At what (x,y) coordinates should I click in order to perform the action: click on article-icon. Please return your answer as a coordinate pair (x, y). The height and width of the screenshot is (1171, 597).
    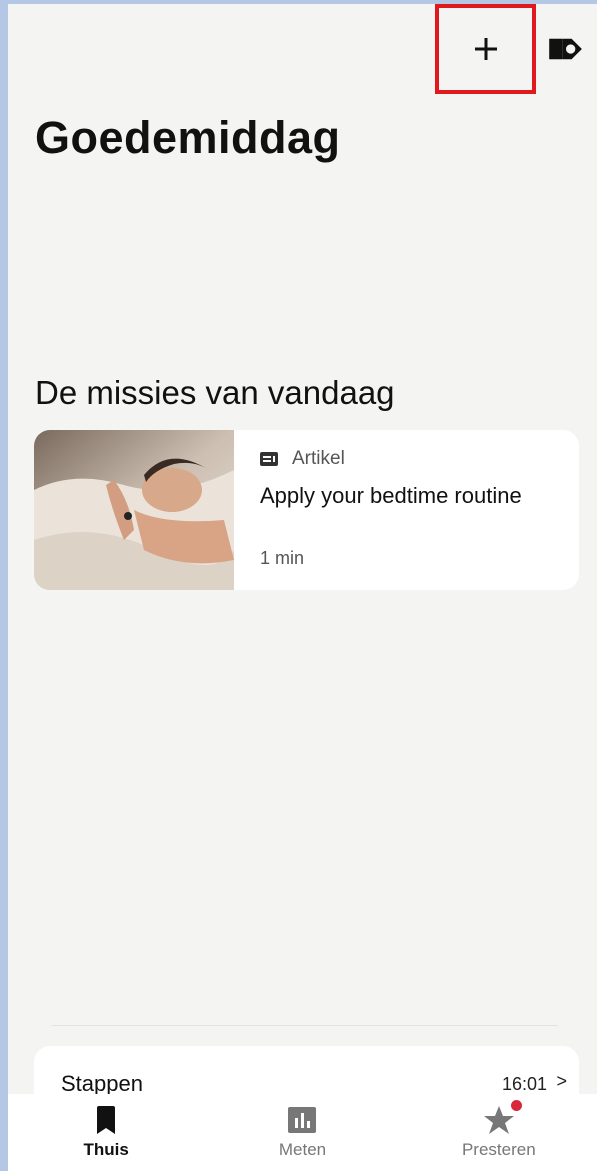
    Looking at the image, I should click on (269, 459).